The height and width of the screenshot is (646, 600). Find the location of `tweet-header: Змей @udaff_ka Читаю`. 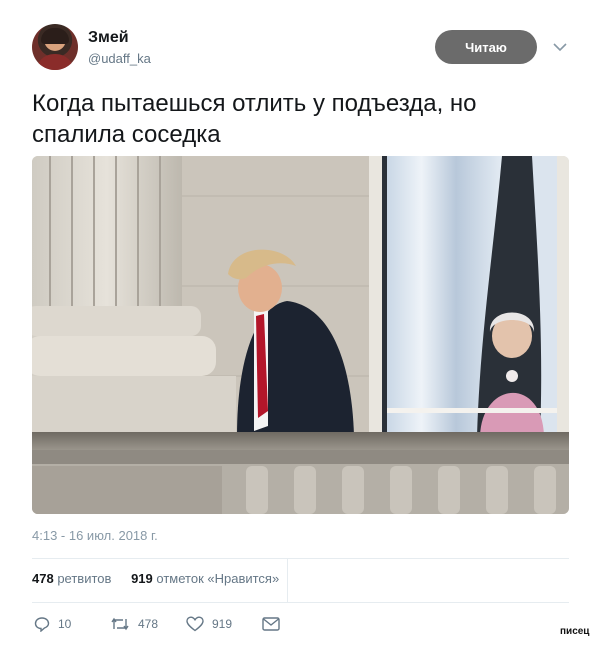

tweet-header: Змей @udaff_ka Читаю is located at coordinates (302, 49).